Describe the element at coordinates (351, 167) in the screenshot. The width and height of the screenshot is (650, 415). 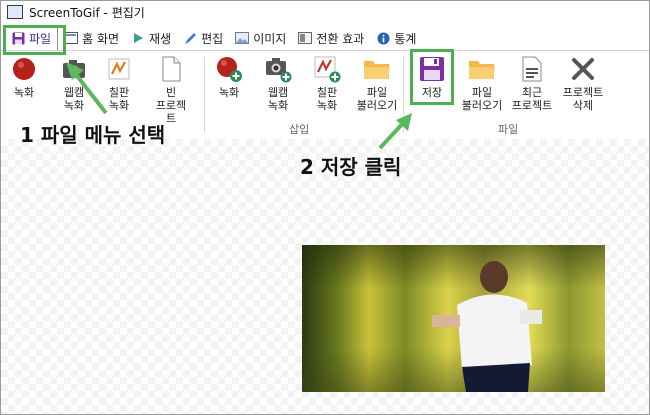
I see `step2-annotation: 2 저장 클릭` at that location.